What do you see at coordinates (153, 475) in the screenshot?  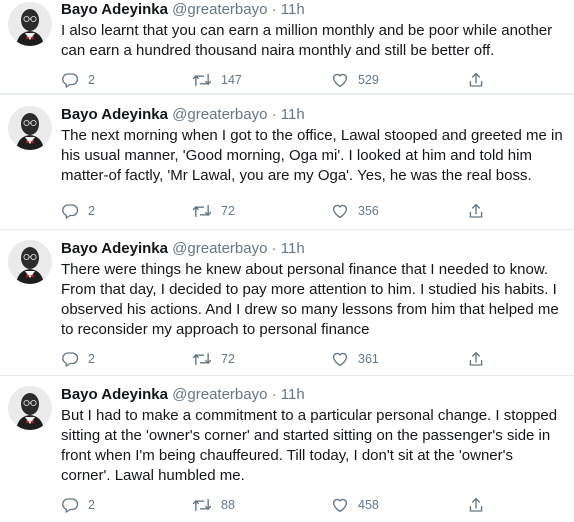 I see `tweet-text-line: corner'. Lawal humbled me.` at bounding box center [153, 475].